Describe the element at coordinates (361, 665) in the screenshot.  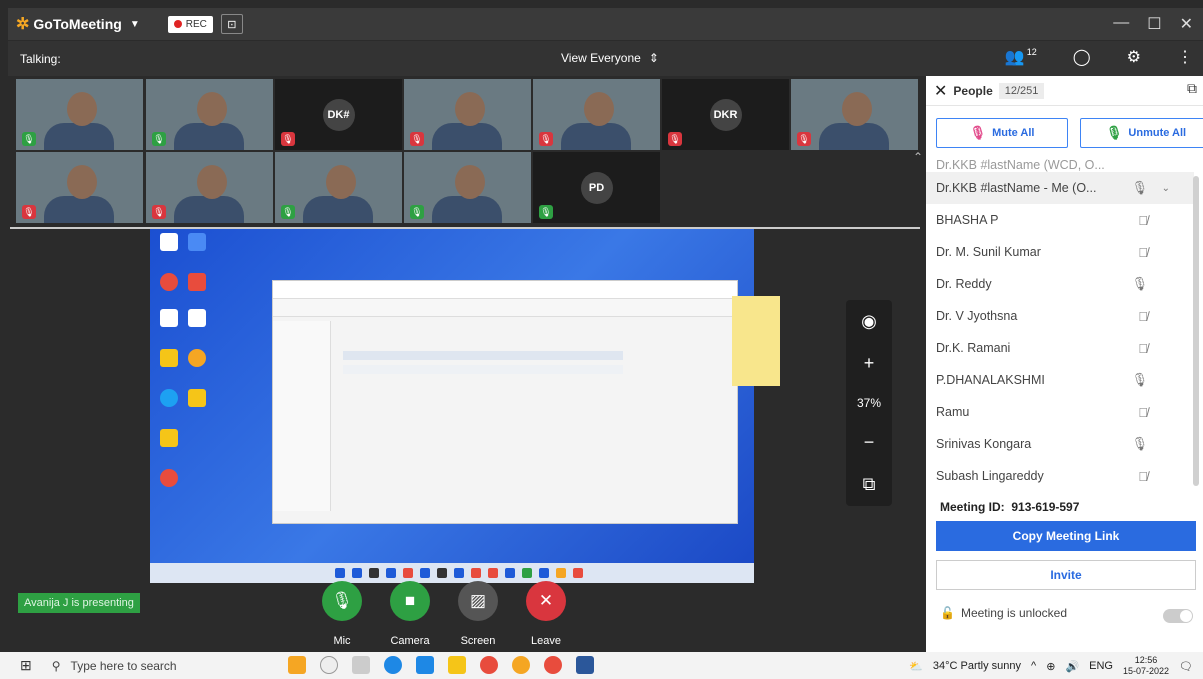
I see `task-view-icon` at that location.